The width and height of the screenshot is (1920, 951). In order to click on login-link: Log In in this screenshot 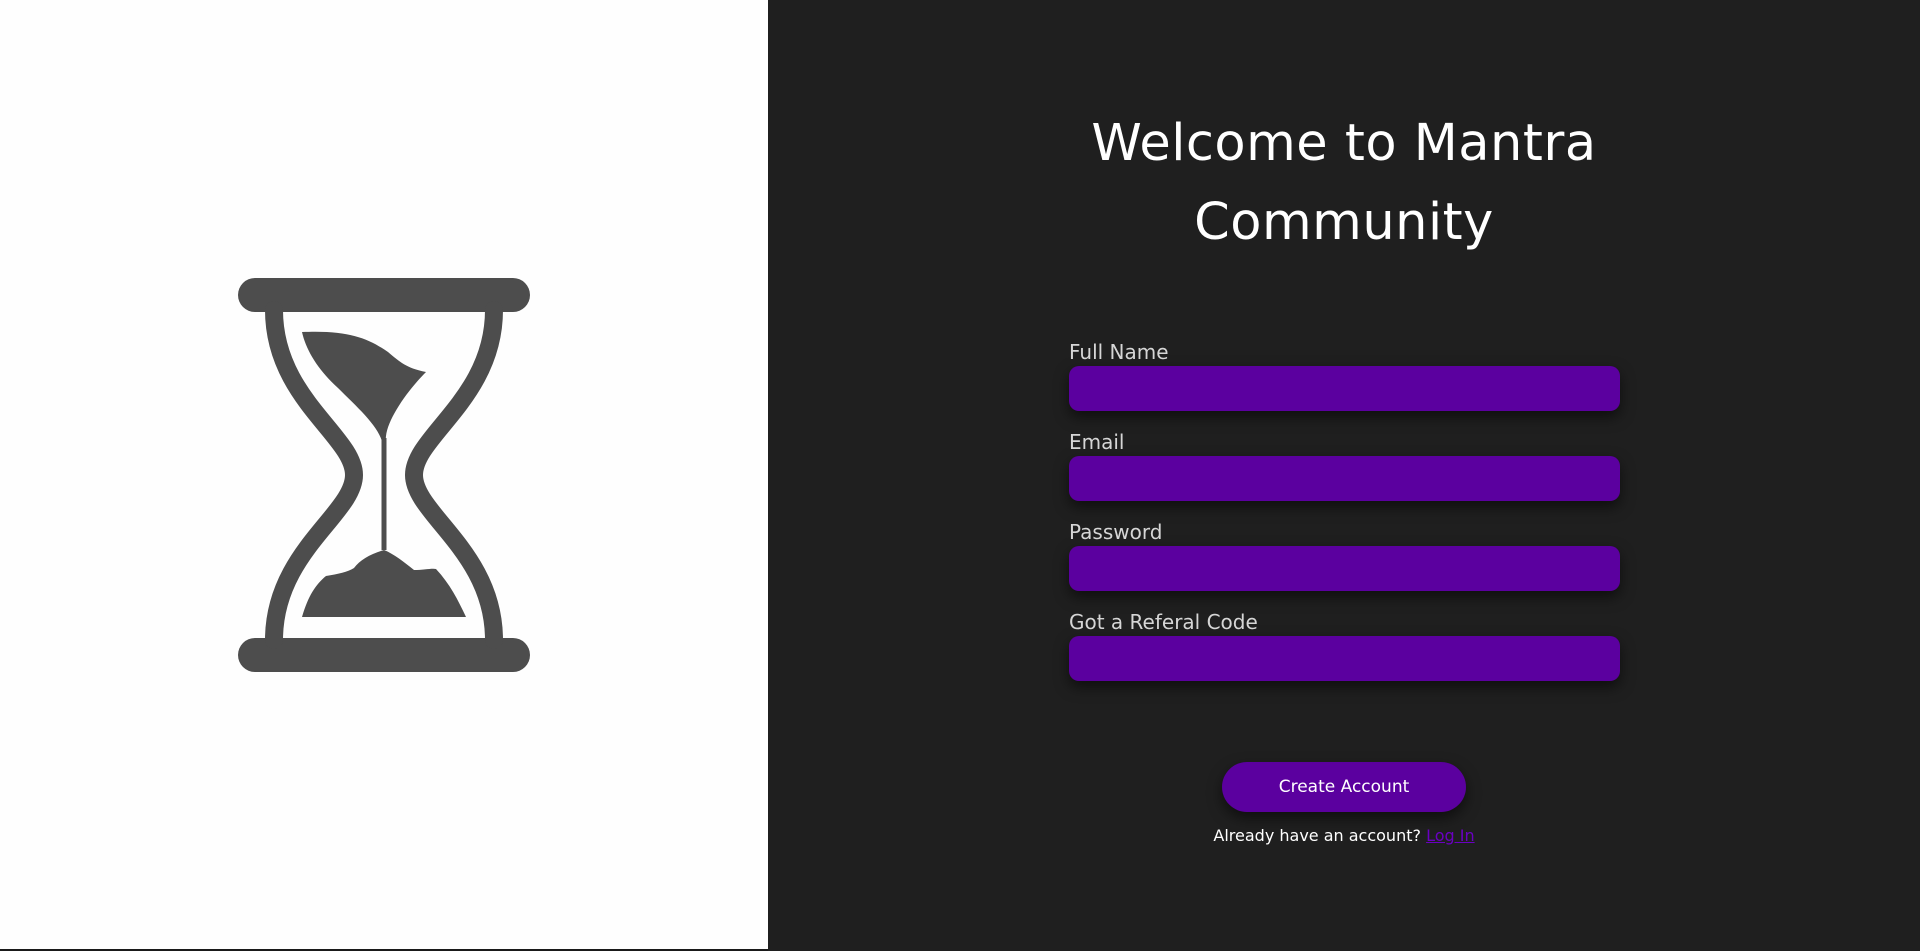, I will do `click(1450, 835)`.